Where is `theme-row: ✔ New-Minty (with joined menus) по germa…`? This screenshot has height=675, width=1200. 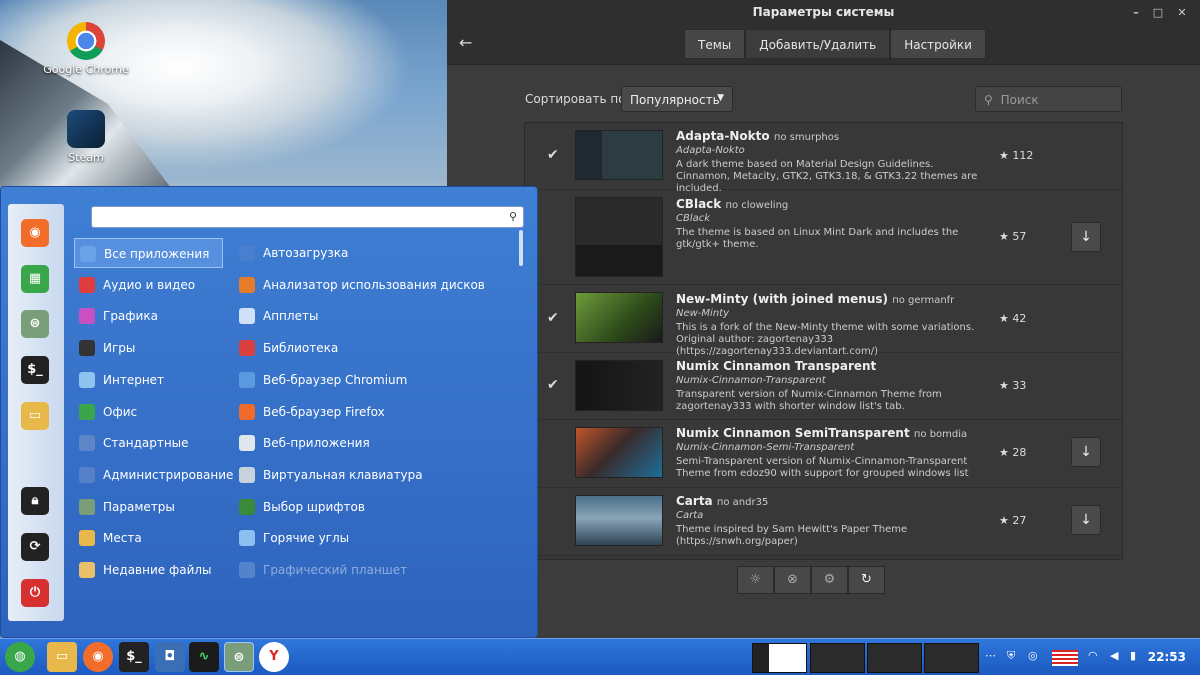 theme-row: ✔ New-Minty (with joined menus) по germa… is located at coordinates (823, 321).